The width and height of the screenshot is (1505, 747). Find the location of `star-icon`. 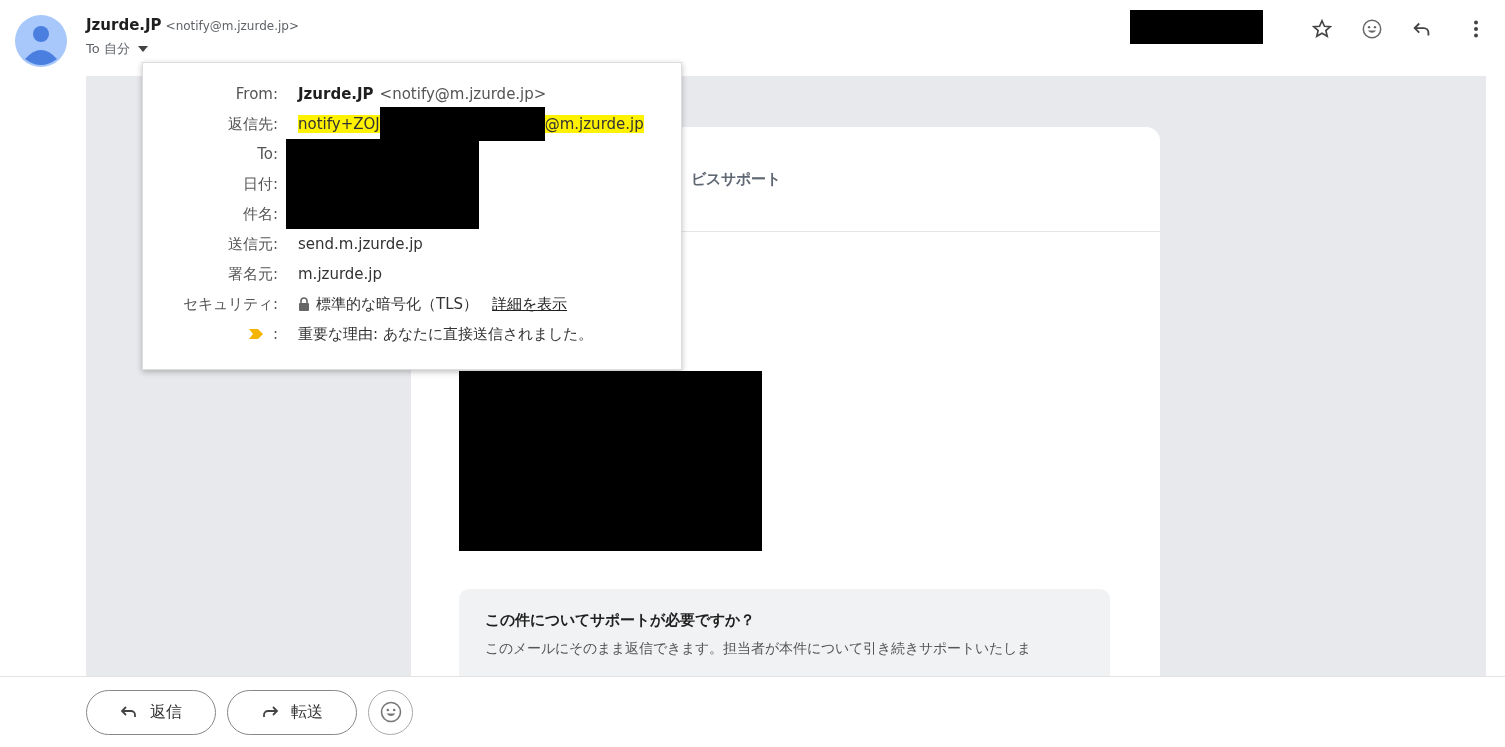

star-icon is located at coordinates (1322, 29).